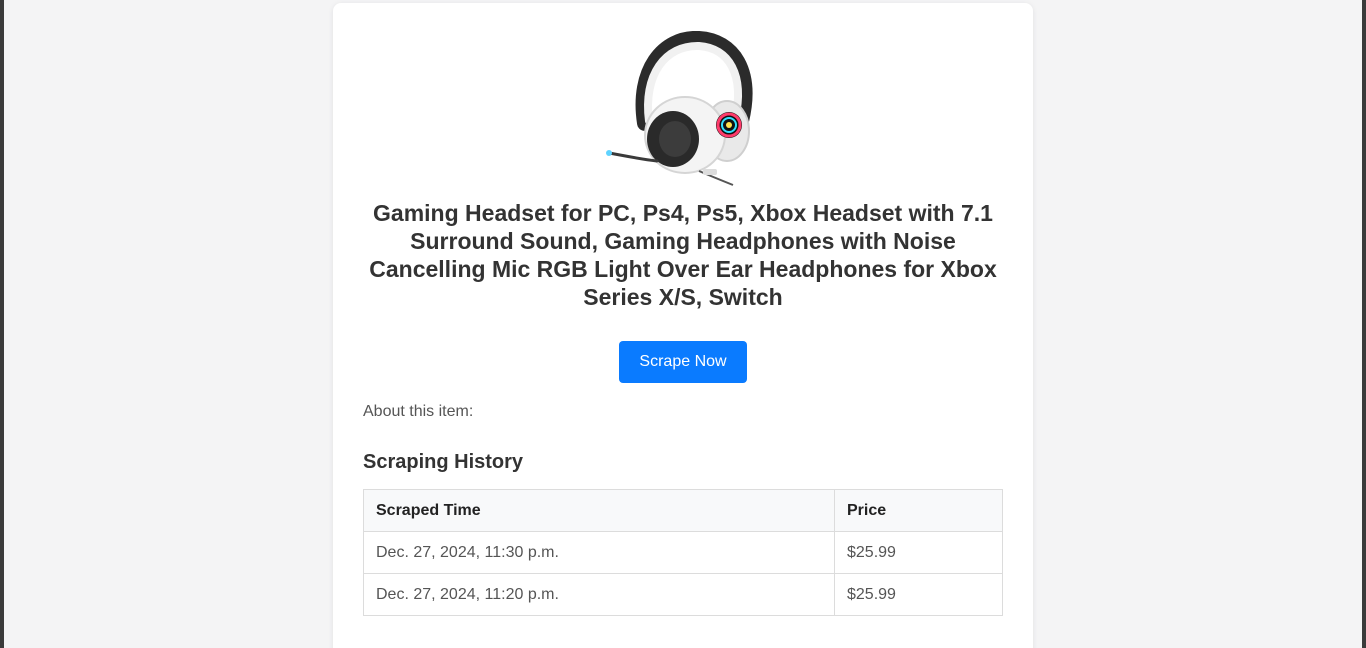  Describe the element at coordinates (599, 510) in the screenshot. I see `column-header-scraped-time: Scraped Time` at that location.